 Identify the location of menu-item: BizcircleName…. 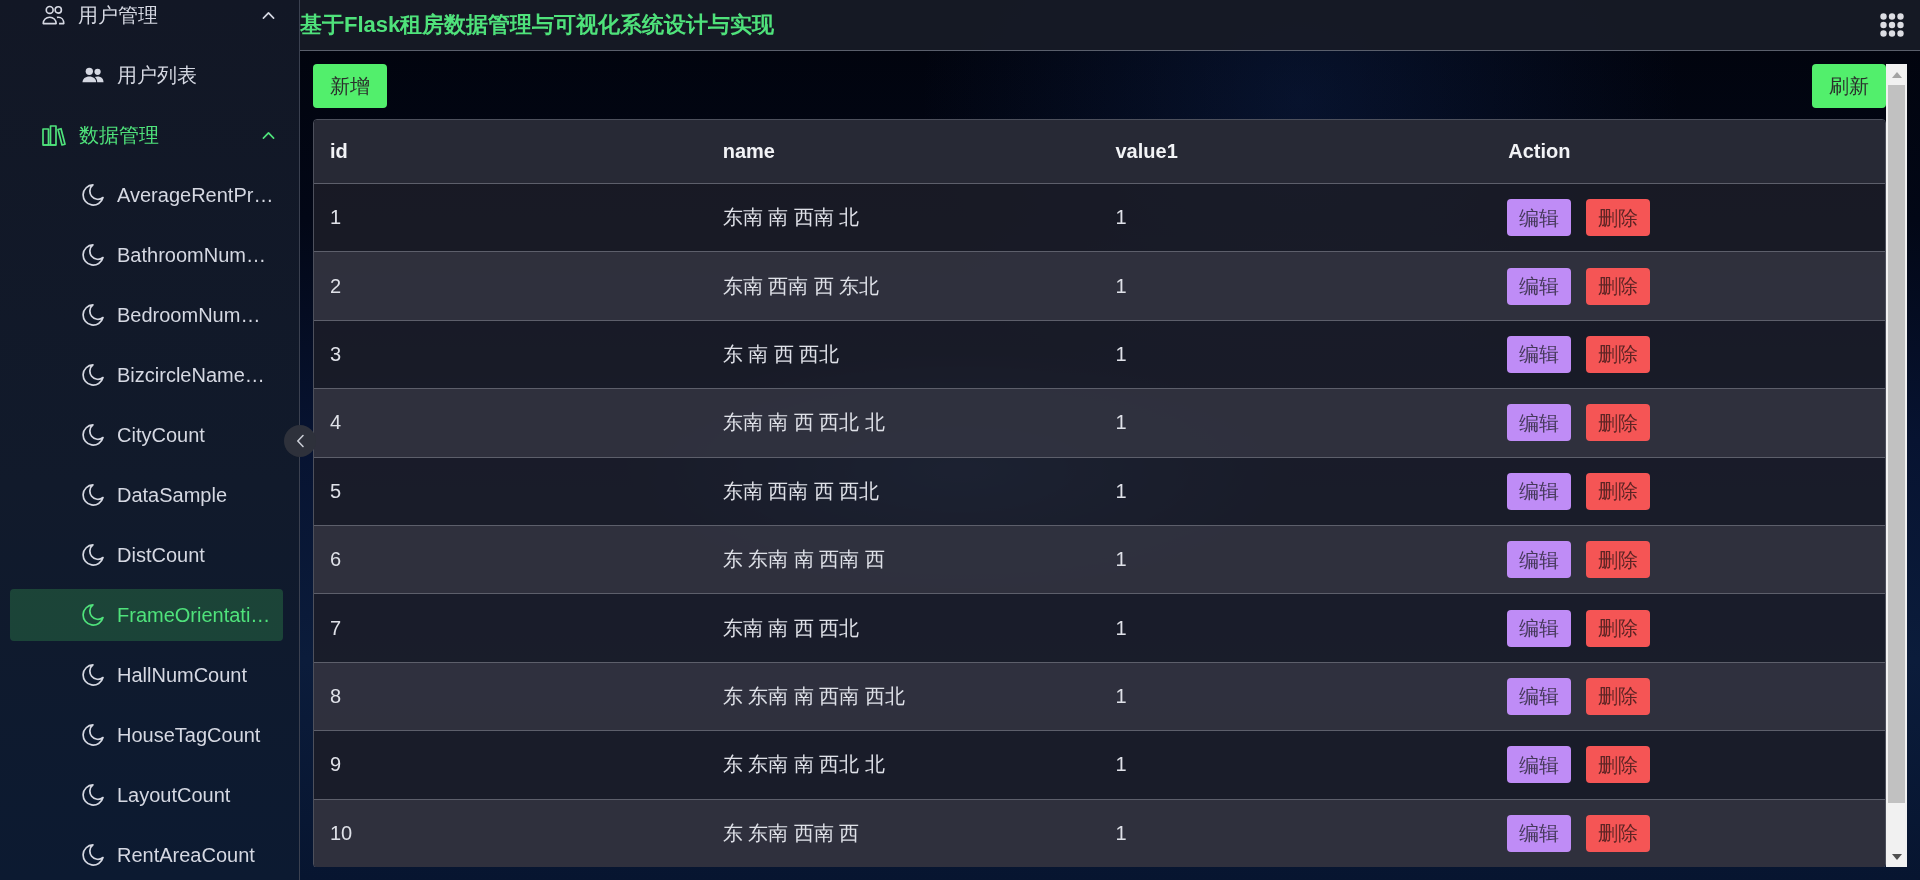
(146, 375).